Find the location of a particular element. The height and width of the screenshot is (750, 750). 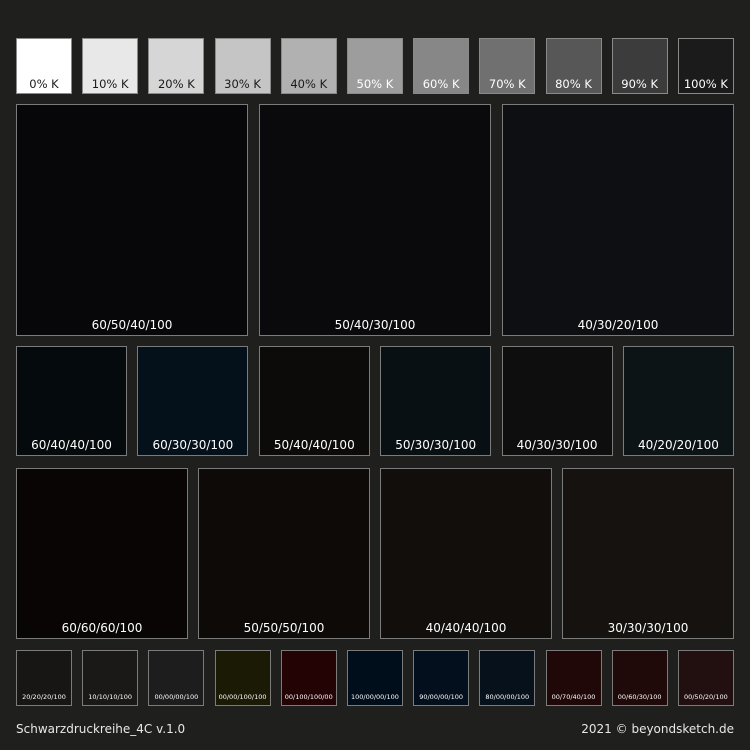

color-swatch: 10/10/10/100 is located at coordinates (110, 678).